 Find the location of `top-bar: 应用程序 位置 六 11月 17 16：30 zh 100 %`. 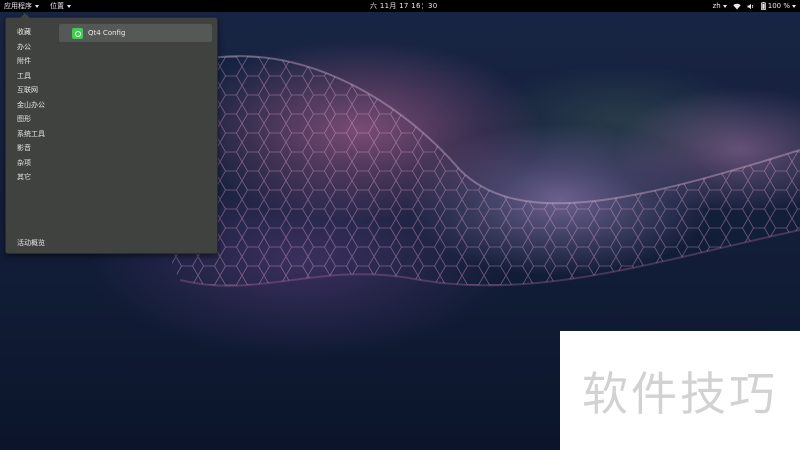

top-bar: 应用程序 位置 六 11月 17 16：30 zh 100 % is located at coordinates (400, 6).